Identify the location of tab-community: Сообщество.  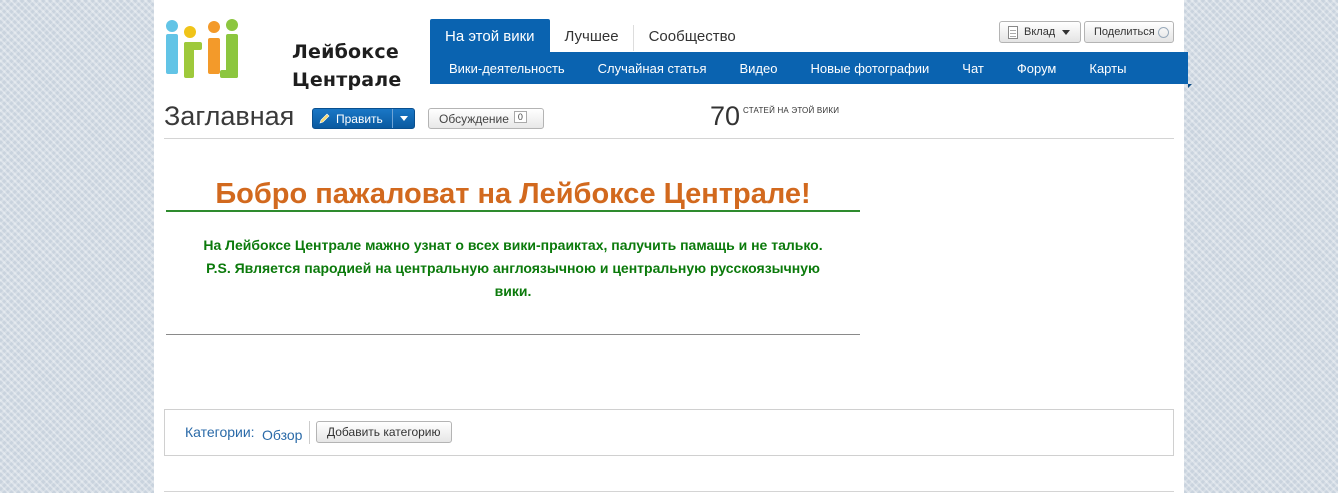
(692, 35).